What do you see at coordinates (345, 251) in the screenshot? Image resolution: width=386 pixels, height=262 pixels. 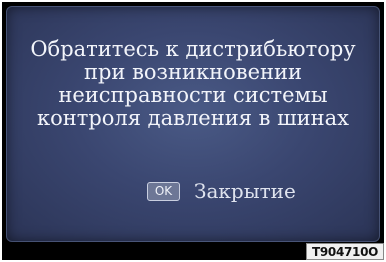 I see `figure-code-badge: T904710O` at bounding box center [345, 251].